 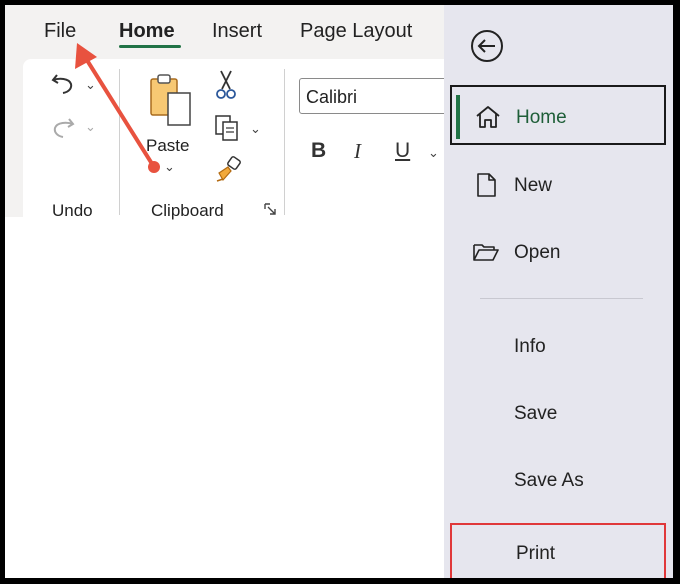 I want to click on font-name-combobox: Calibri, so click(x=379, y=96).